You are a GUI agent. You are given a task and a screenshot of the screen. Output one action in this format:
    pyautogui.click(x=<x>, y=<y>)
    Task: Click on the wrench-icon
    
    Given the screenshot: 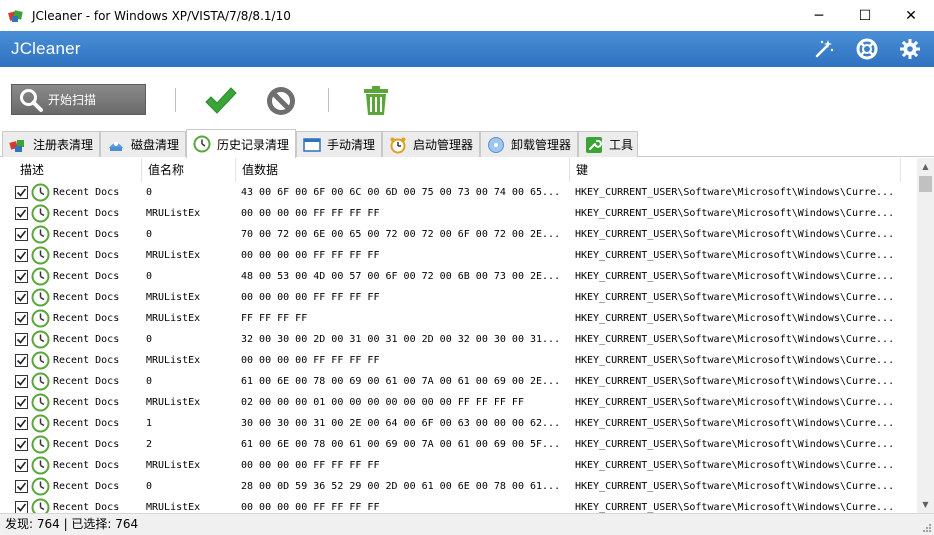 What is the action you would take?
    pyautogui.click(x=594, y=144)
    